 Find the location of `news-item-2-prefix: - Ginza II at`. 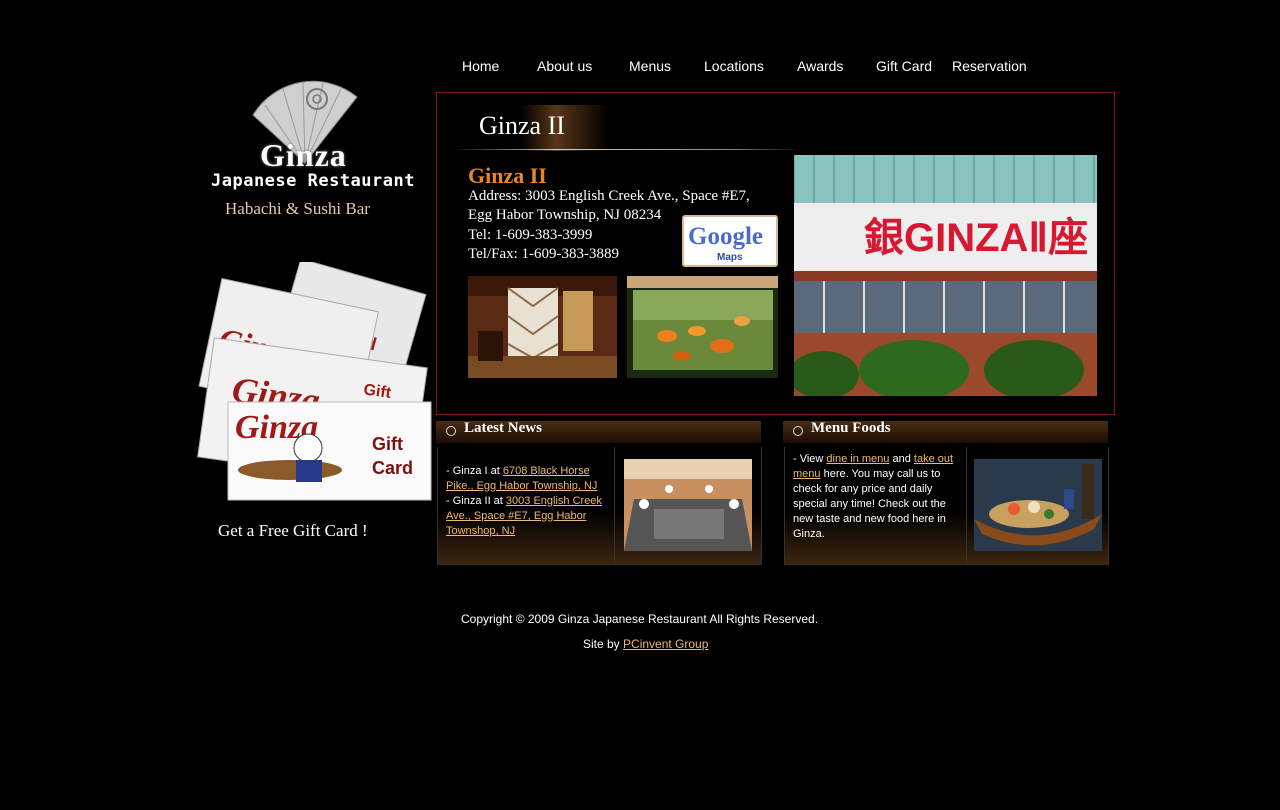

news-item-2-prefix: - Ginza II at is located at coordinates (476, 501).